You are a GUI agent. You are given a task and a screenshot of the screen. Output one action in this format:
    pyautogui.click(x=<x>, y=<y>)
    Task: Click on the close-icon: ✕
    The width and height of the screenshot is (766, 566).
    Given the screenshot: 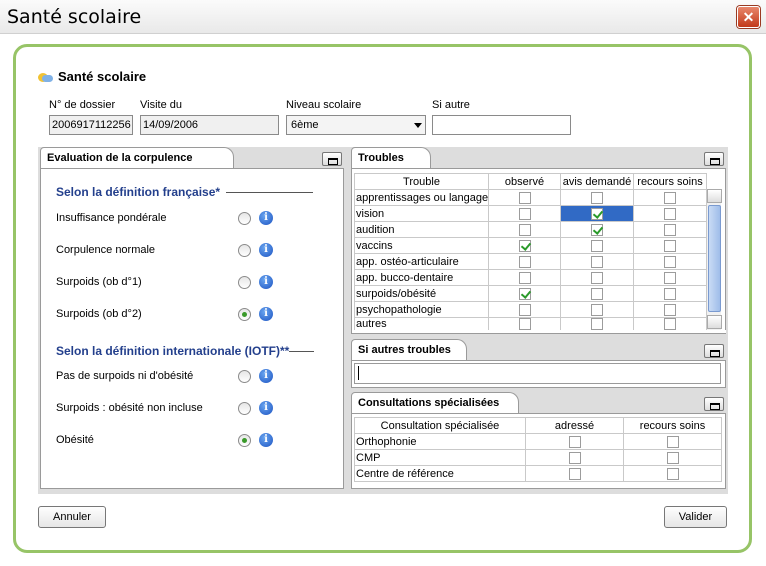 What is the action you would take?
    pyautogui.click(x=748, y=17)
    